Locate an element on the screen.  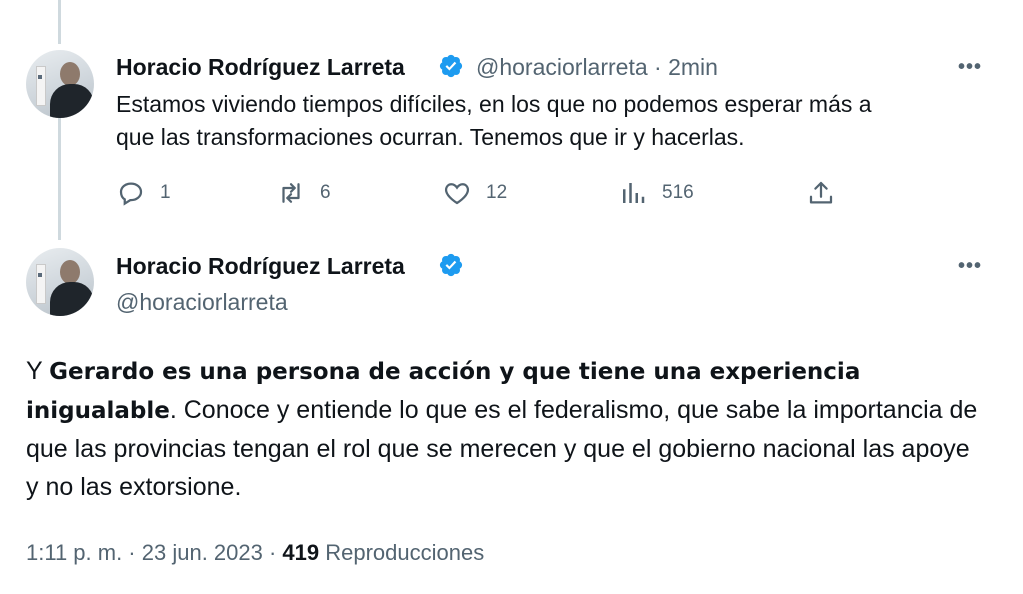
author-handle: @horaciorlarreta is located at coordinates (202, 302).